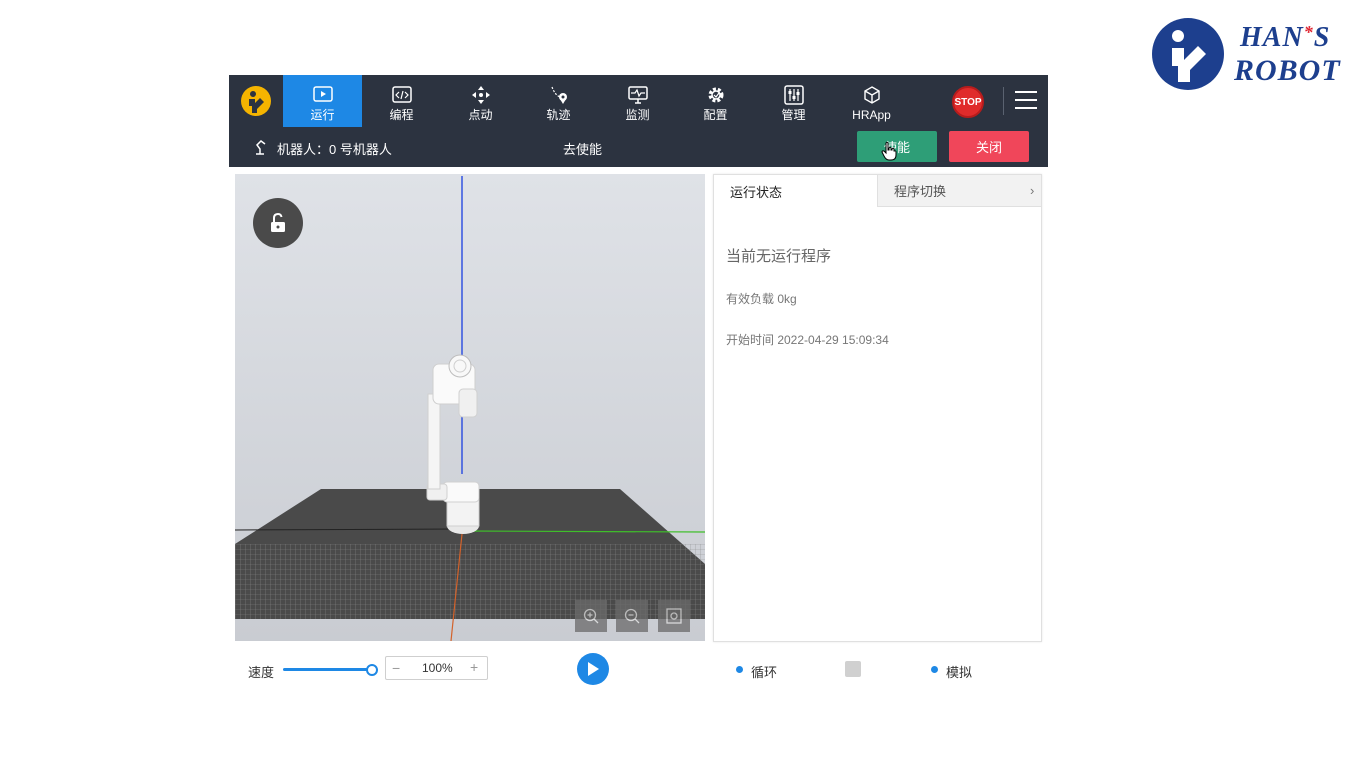  Describe the element at coordinates (953, 190) in the screenshot. I see `tab-program-switch: 程序切换` at that location.